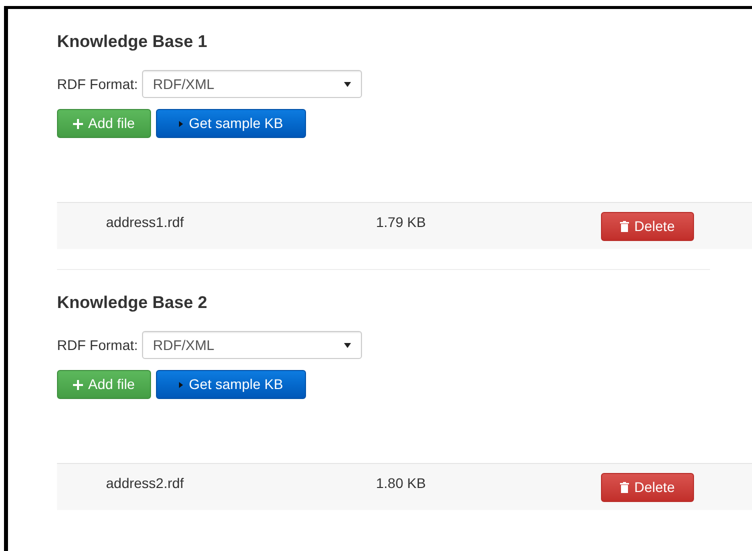 Image resolution: width=752 pixels, height=551 pixels. I want to click on file-name: address1.rdf, so click(145, 222).